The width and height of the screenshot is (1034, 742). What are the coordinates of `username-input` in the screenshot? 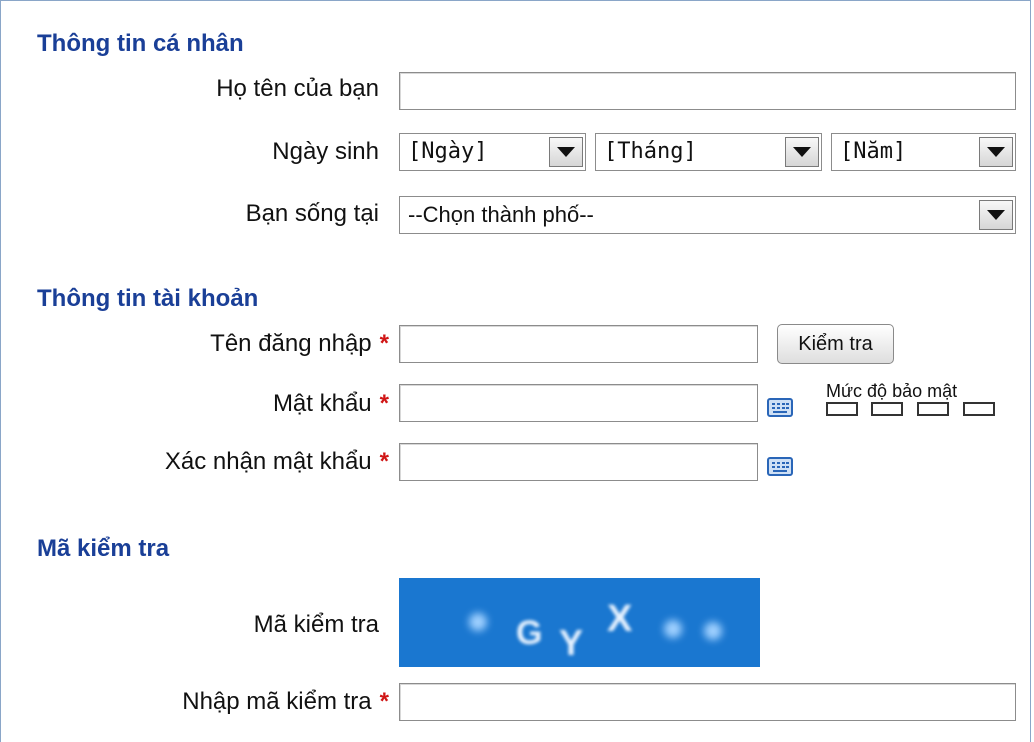 It's located at (578, 344).